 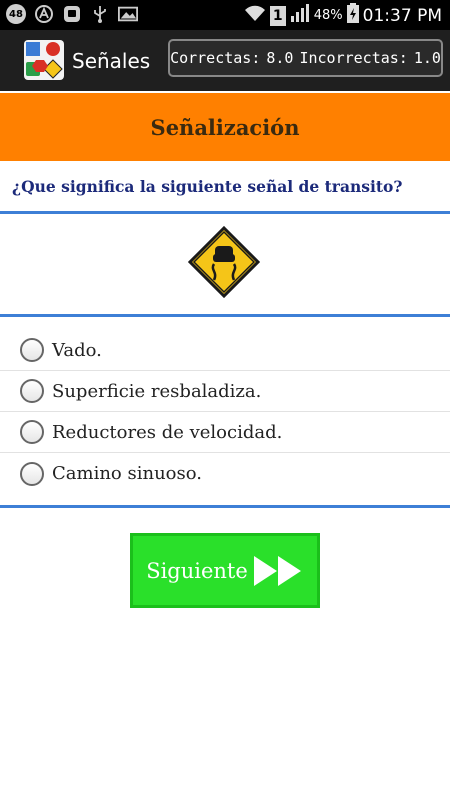 What do you see at coordinates (225, 506) in the screenshot?
I see `divider-bottom` at bounding box center [225, 506].